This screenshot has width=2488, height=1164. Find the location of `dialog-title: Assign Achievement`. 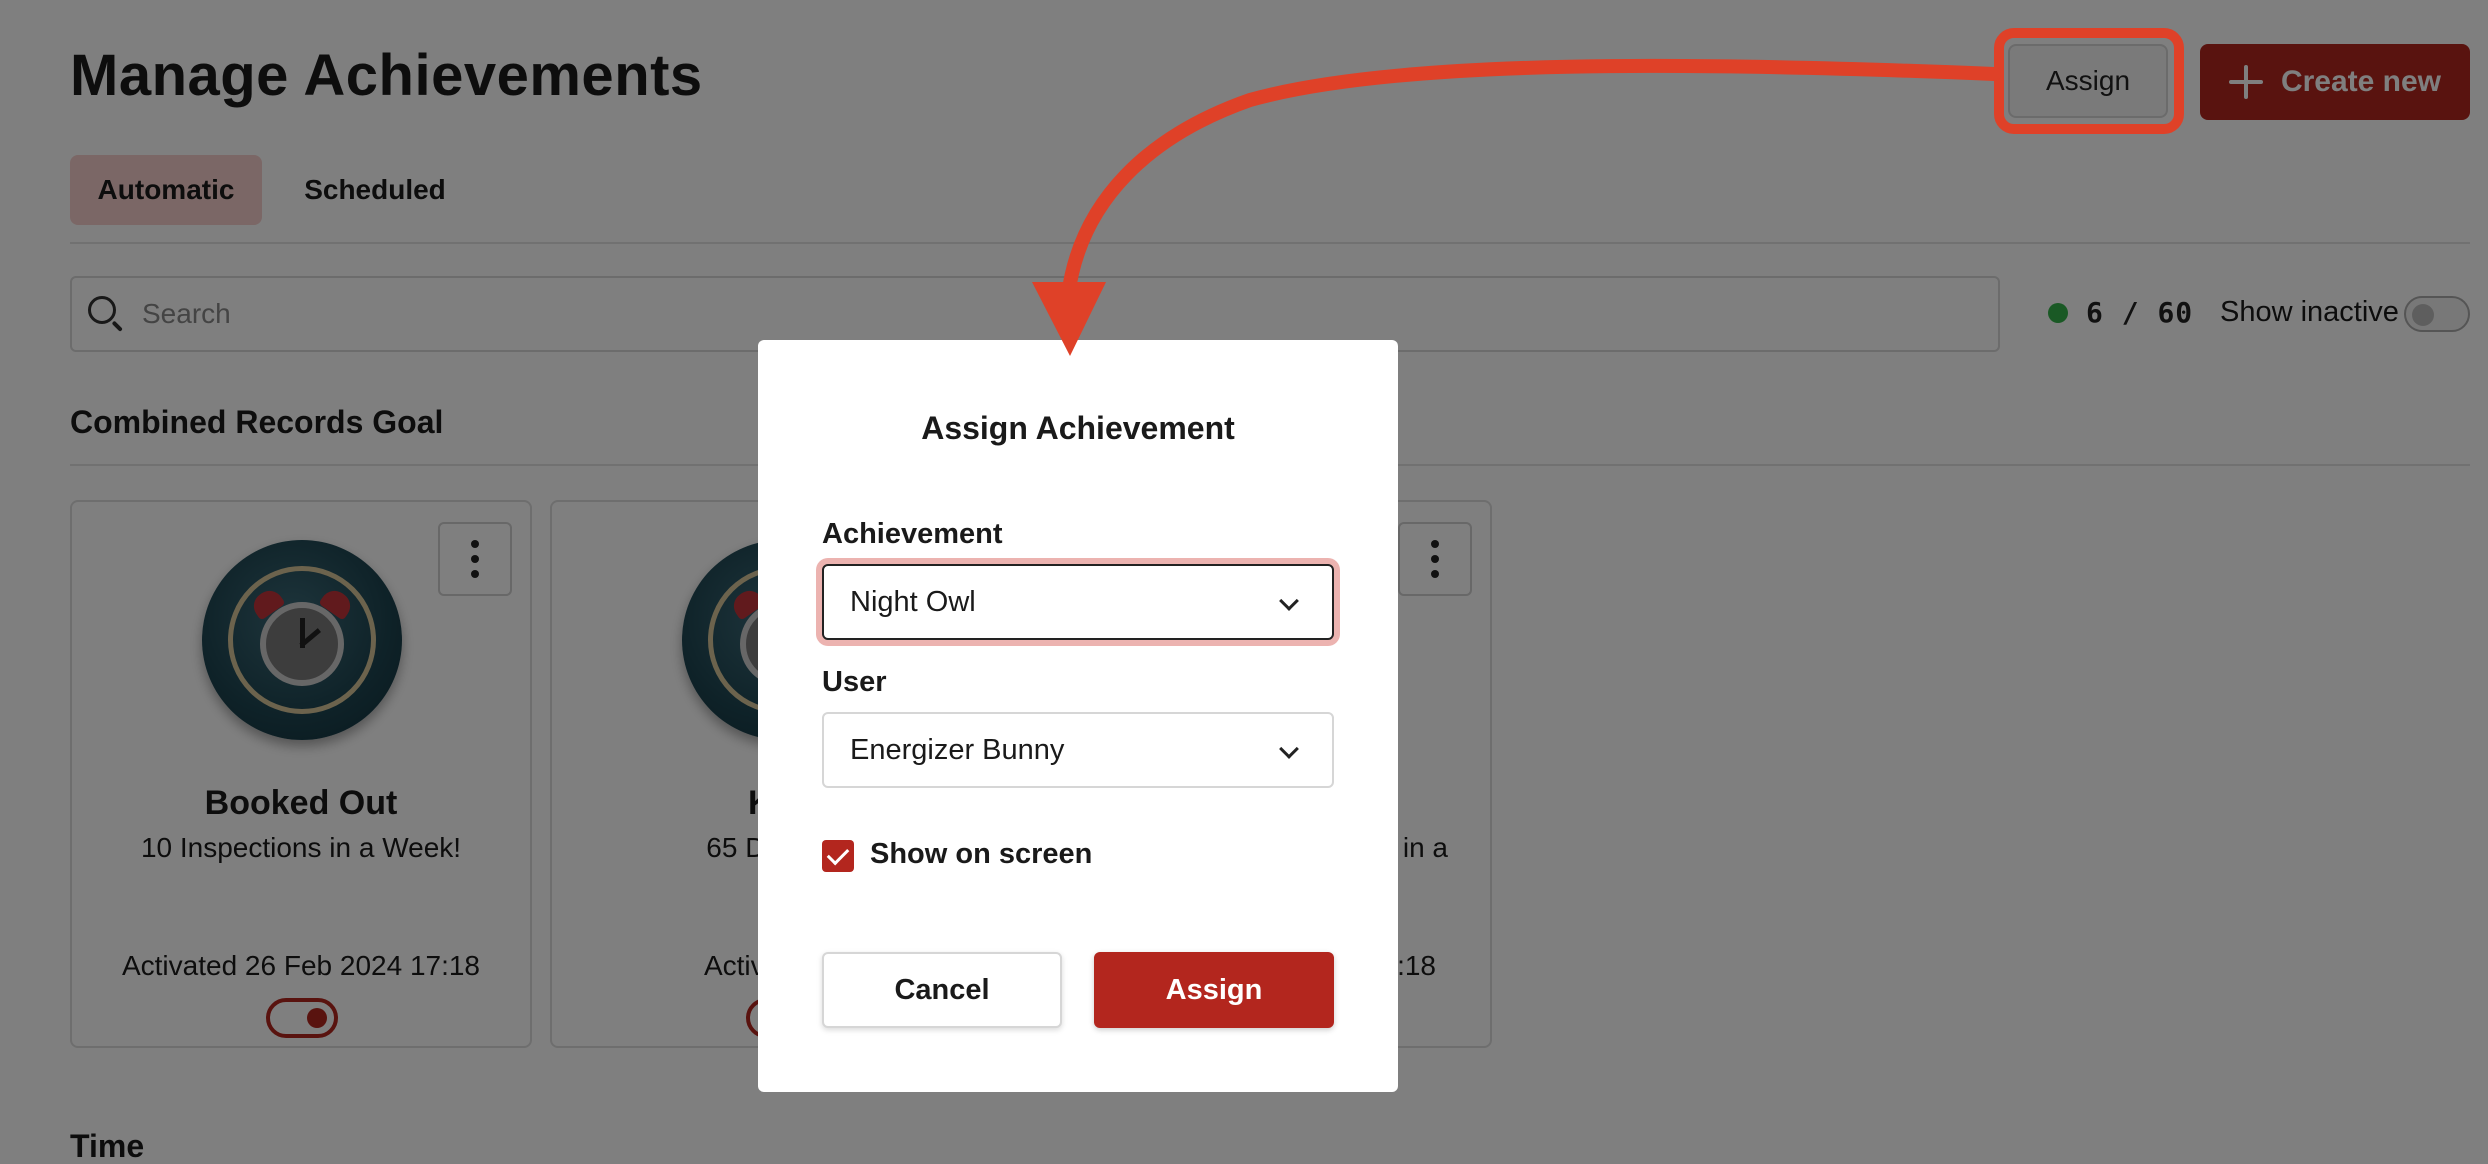

dialog-title: Assign Achievement is located at coordinates (1078, 428).